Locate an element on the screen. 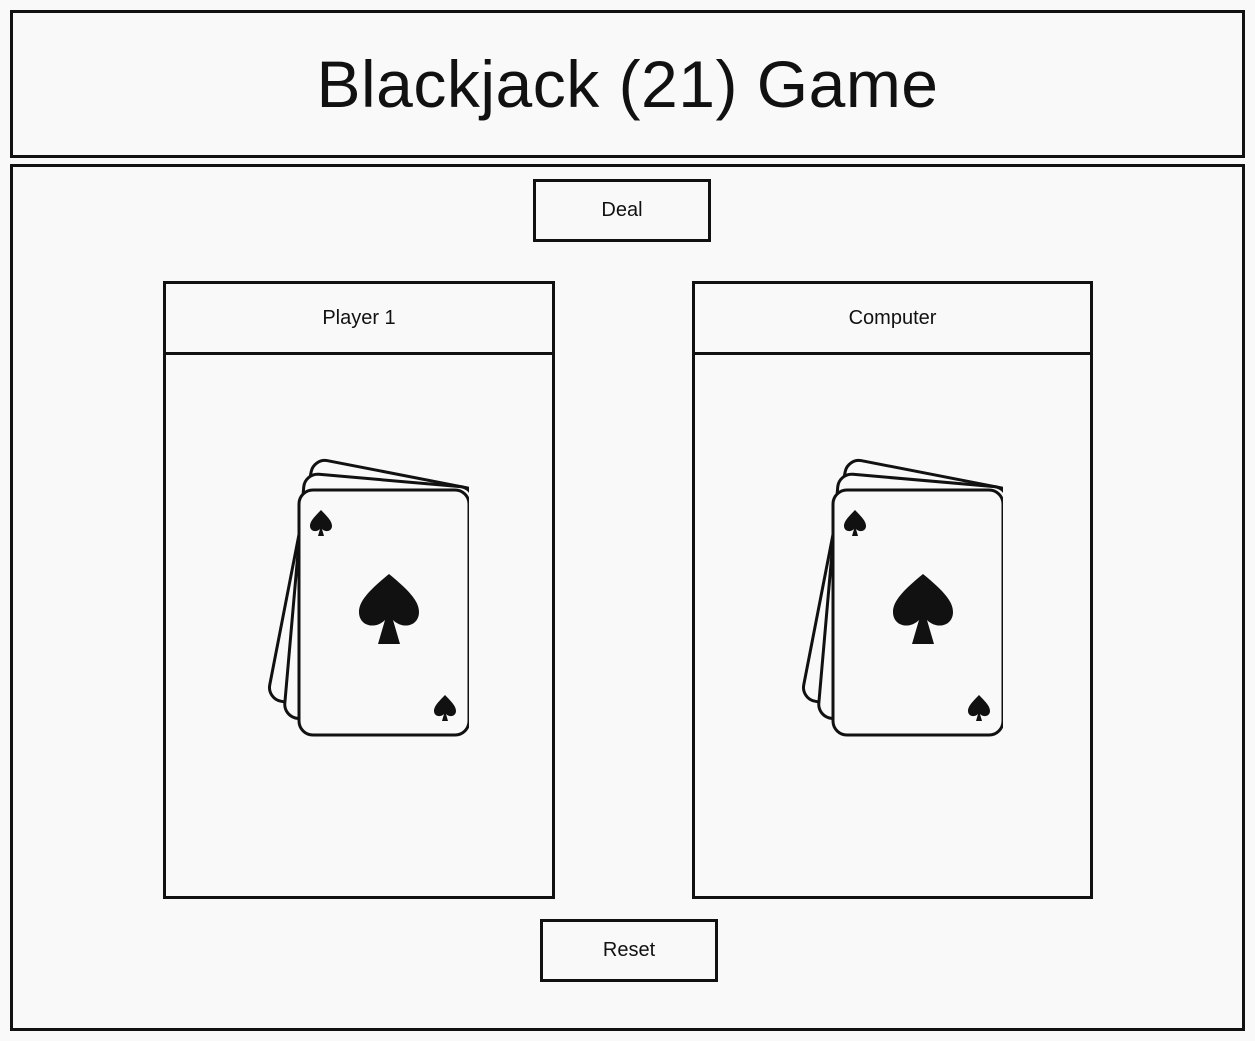 Image resolution: width=1255 pixels, height=1041 pixels. page-title: Blackjack (21) Game is located at coordinates (627, 84).